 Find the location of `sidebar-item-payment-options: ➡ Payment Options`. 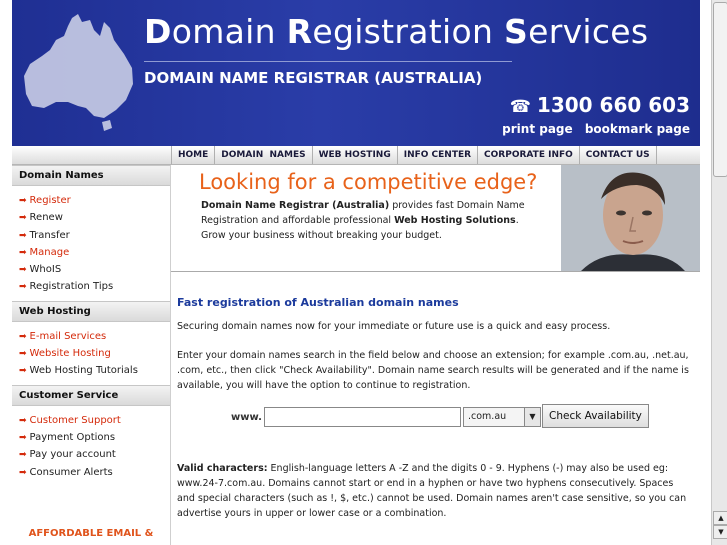

sidebar-item-payment-options: ➡ Payment Options is located at coordinates (91, 437).